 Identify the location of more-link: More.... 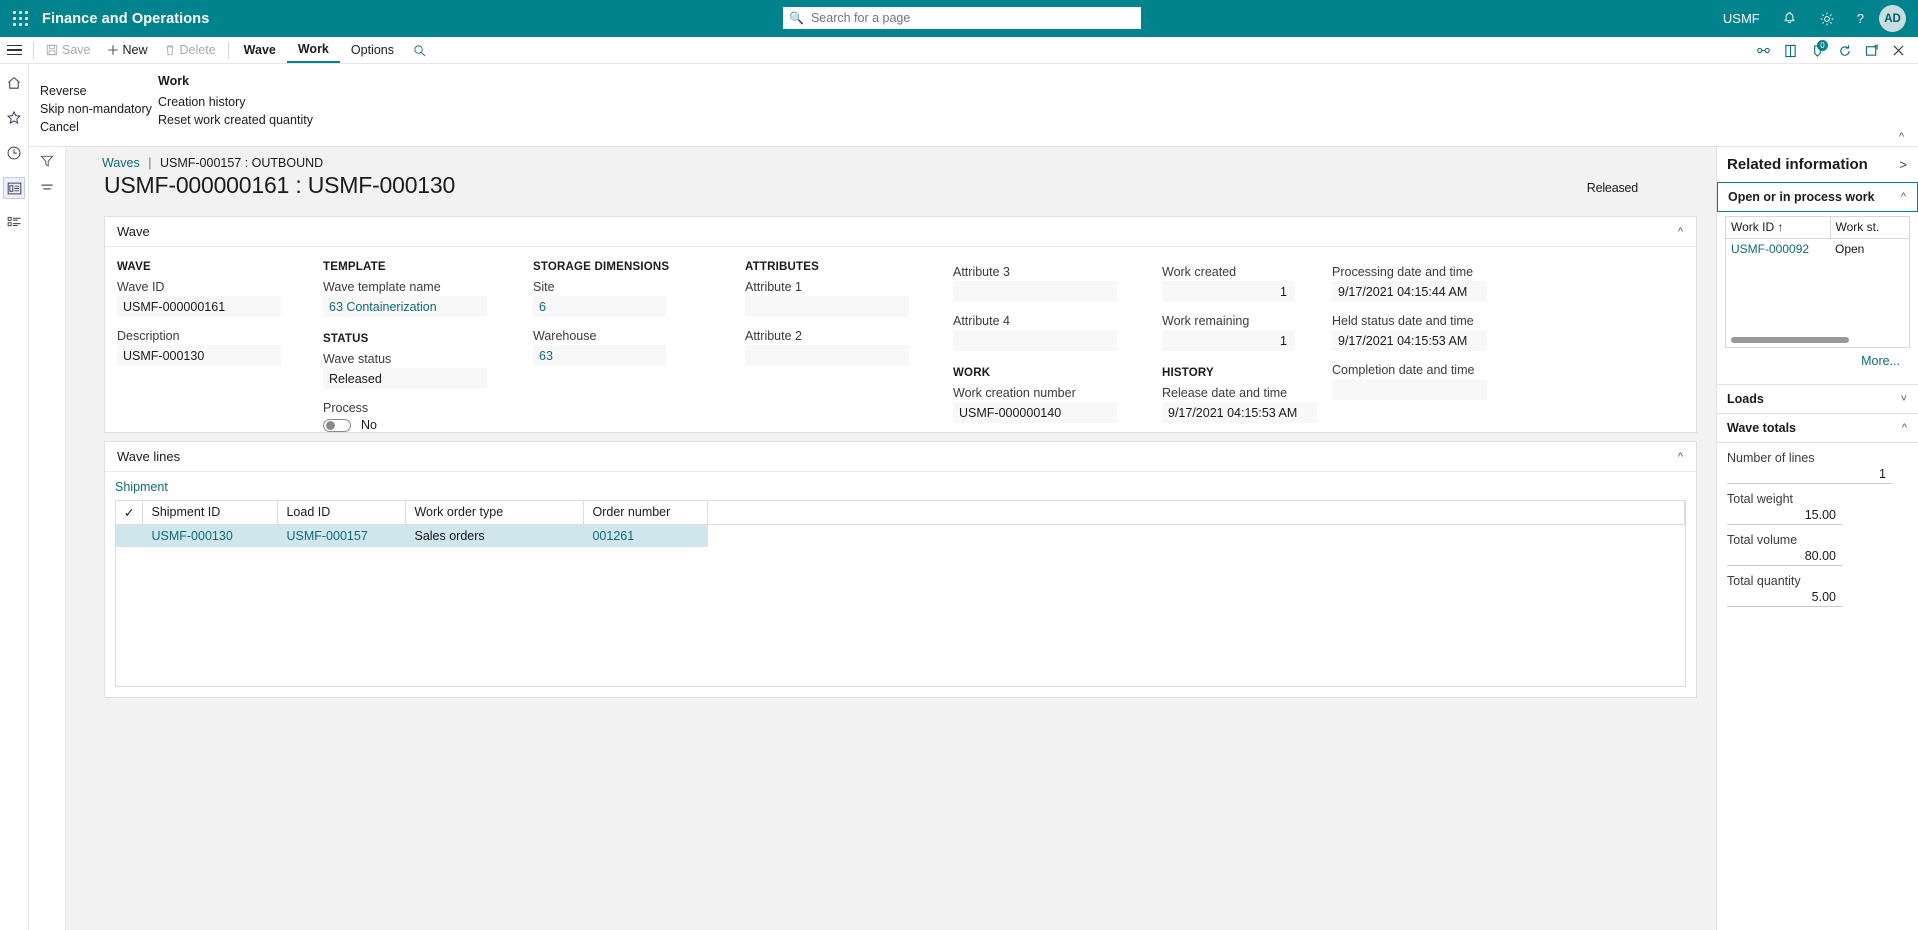
(1817, 362).